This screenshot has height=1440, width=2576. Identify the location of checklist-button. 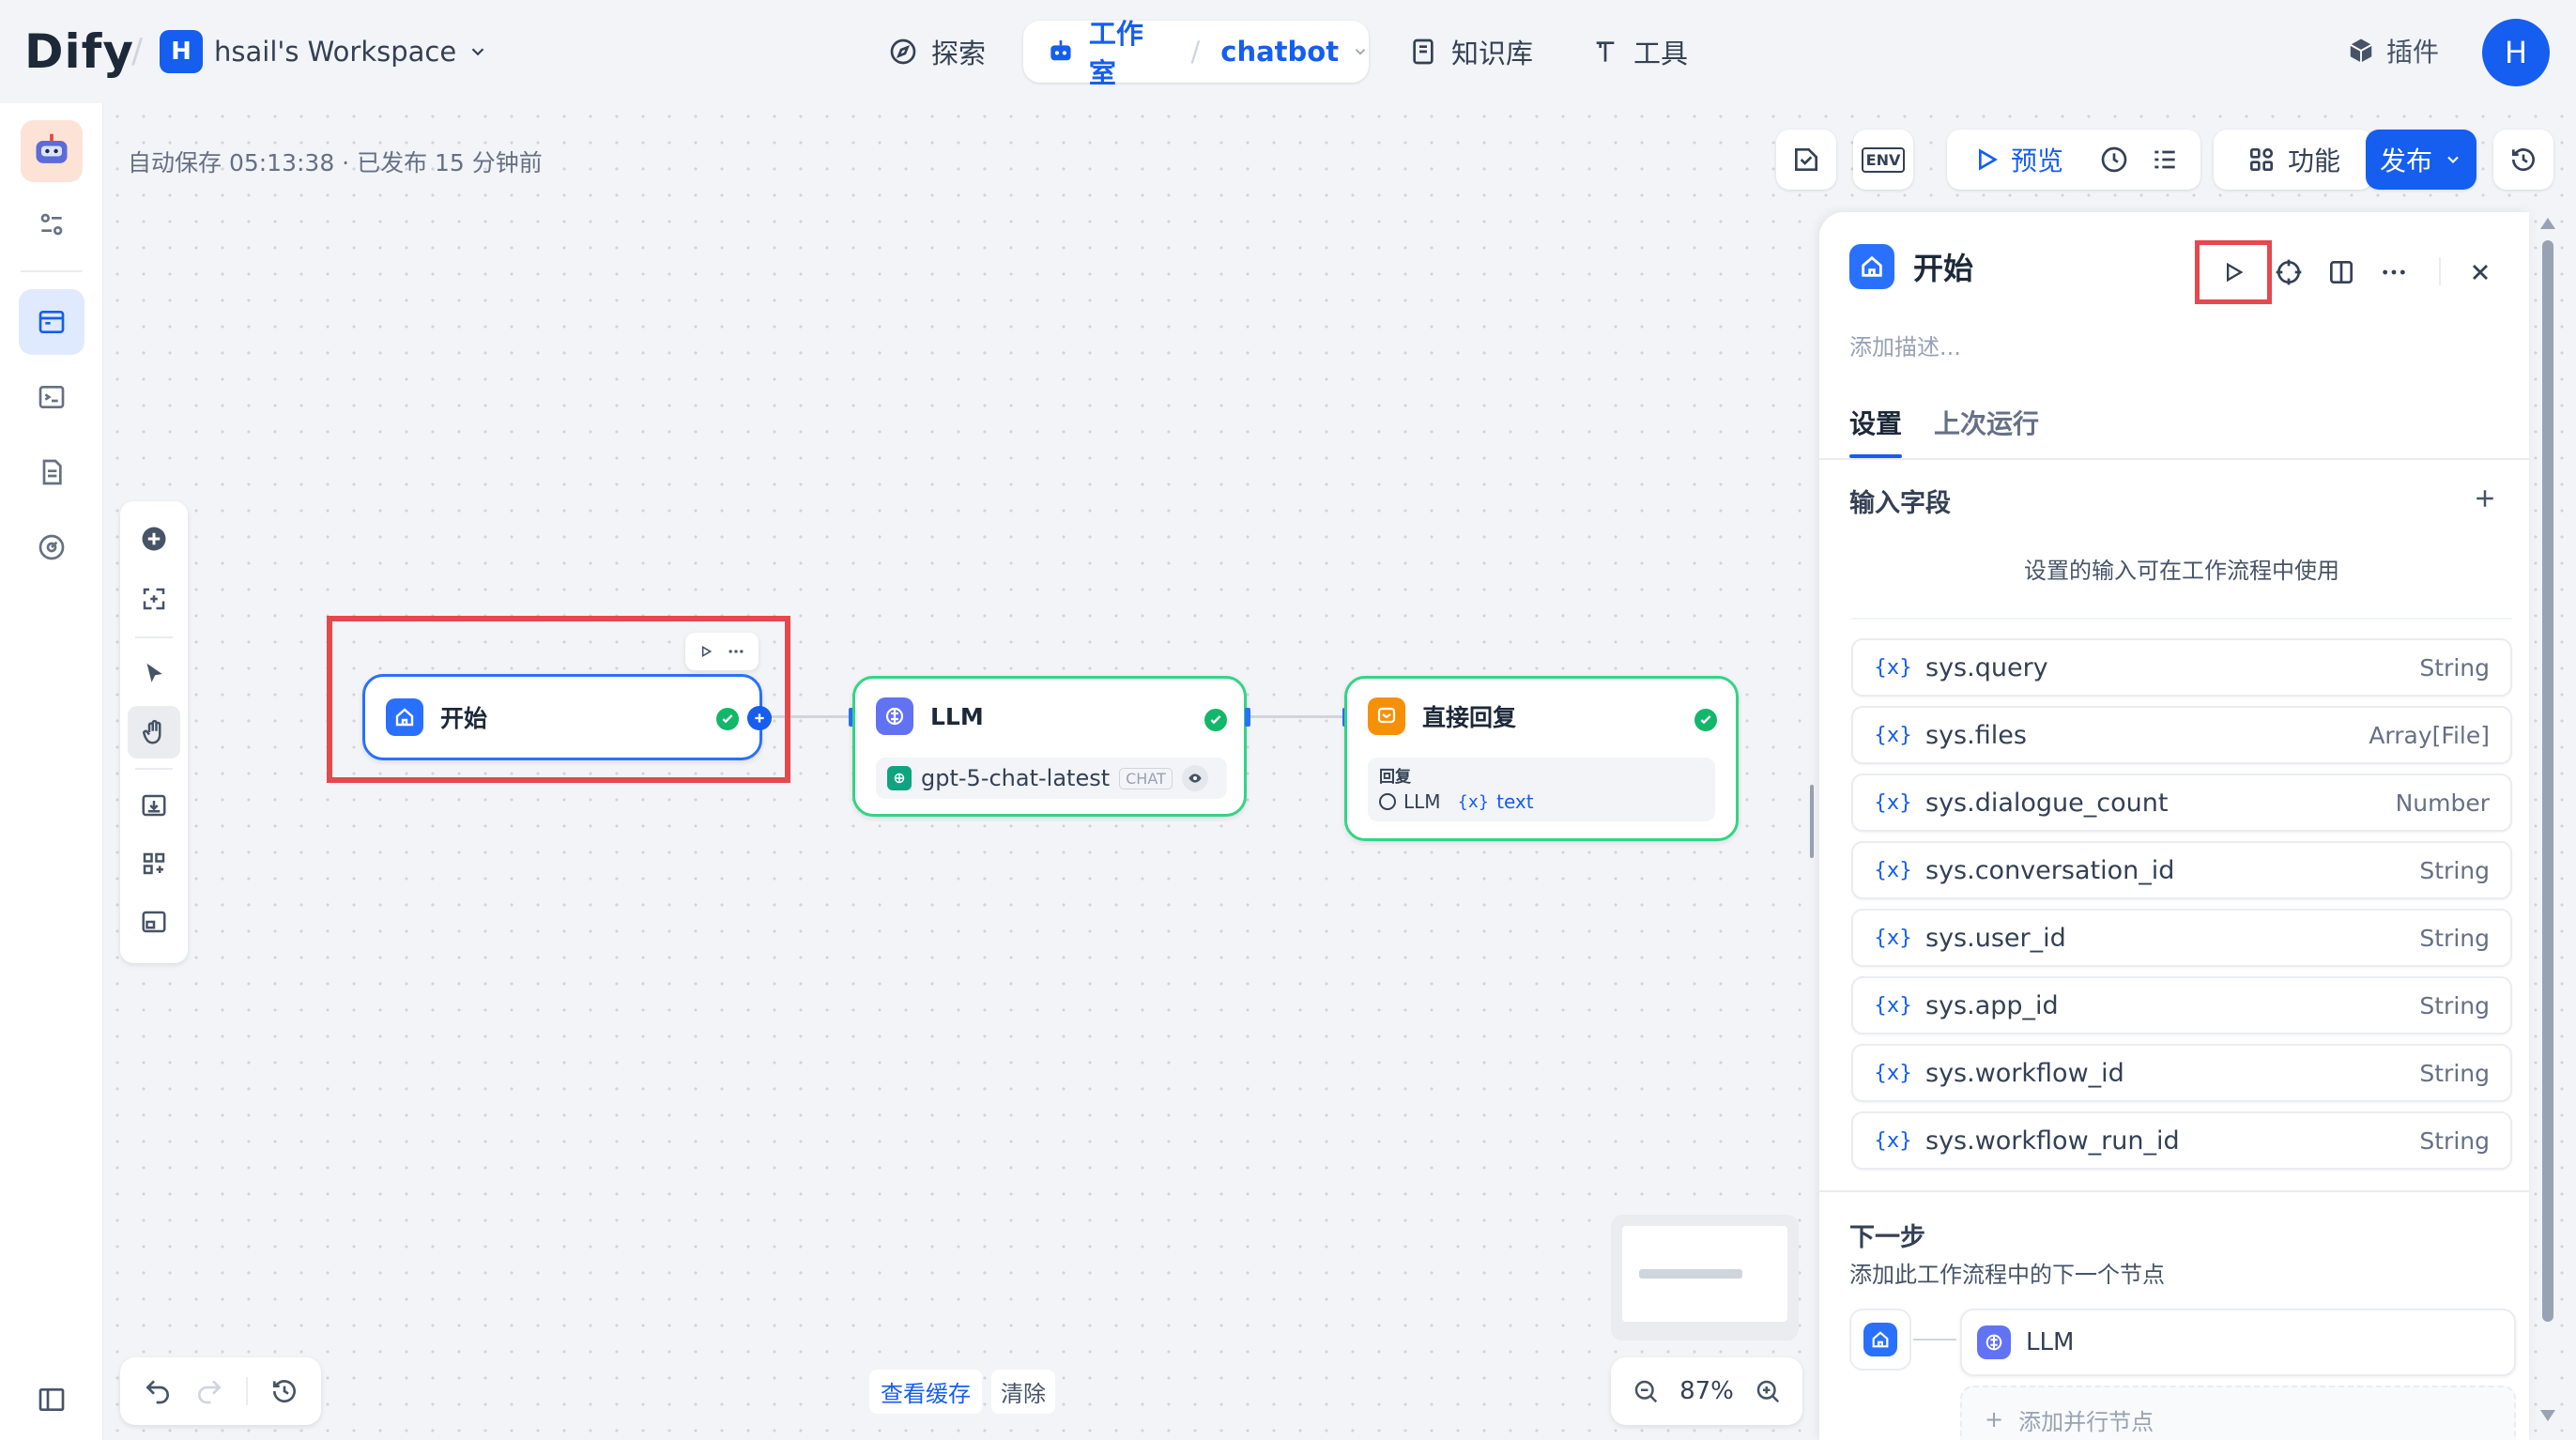
(1806, 160).